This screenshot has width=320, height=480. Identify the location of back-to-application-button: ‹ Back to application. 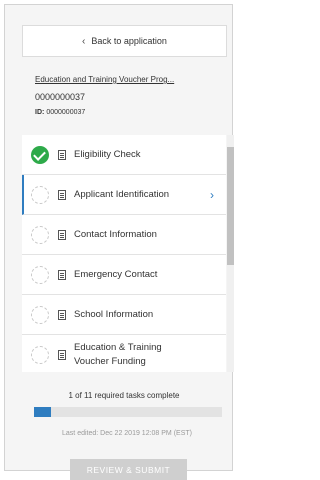
(124, 41).